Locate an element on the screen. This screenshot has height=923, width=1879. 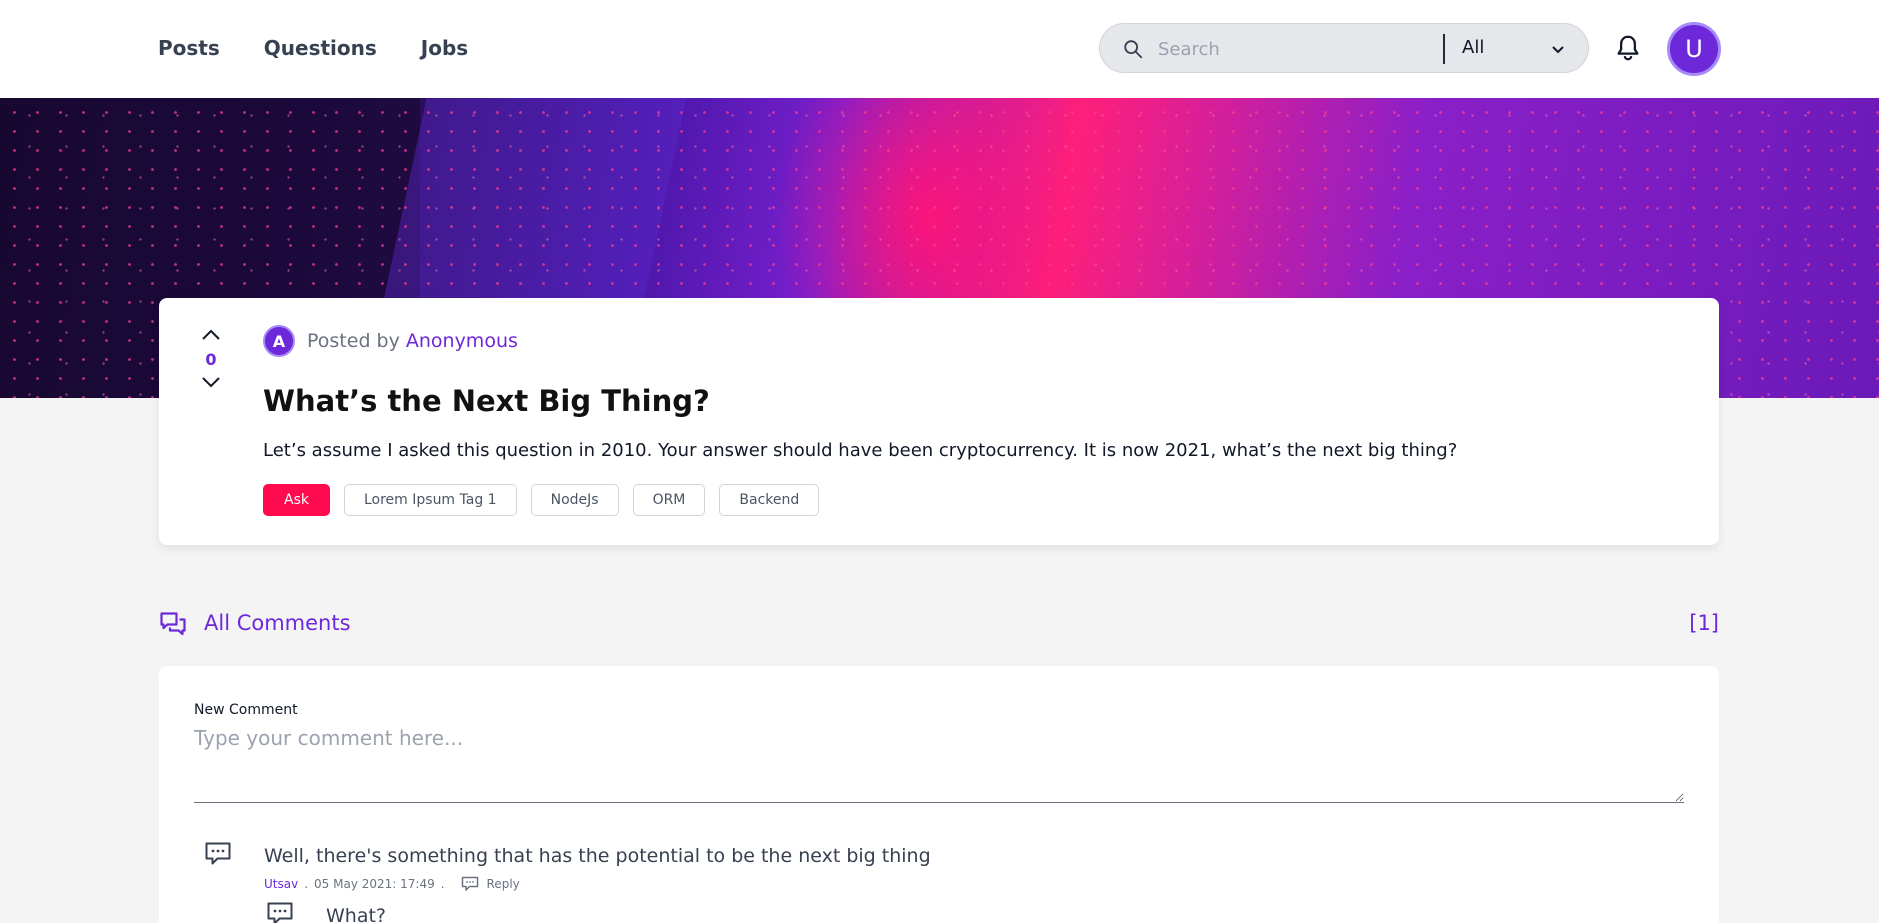
tag-item: Backend is located at coordinates (769, 500).